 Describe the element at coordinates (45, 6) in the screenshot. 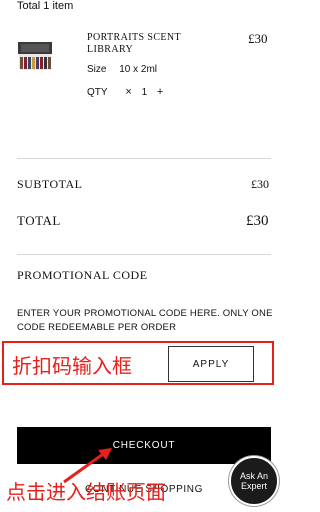

I see `cart-summary-title: Total 1 item` at that location.